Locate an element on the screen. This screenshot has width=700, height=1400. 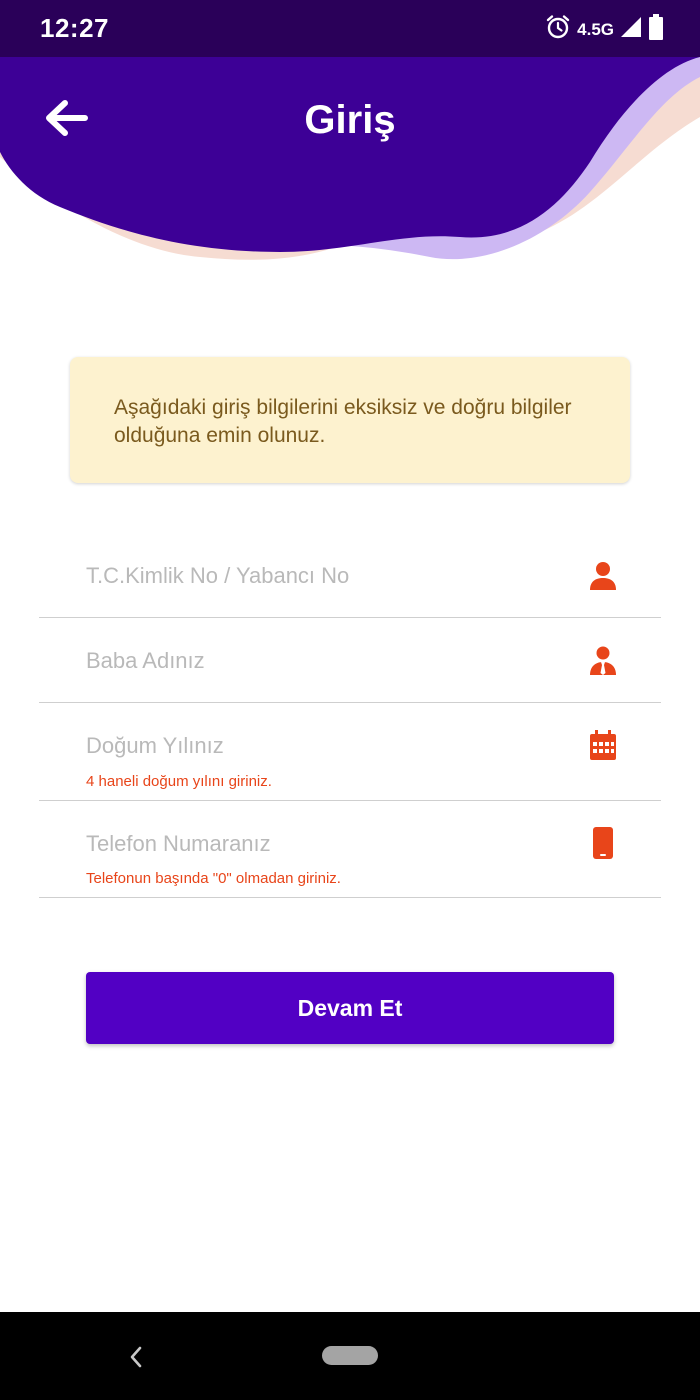
mobile-phone-icon is located at coordinates (603, 843).